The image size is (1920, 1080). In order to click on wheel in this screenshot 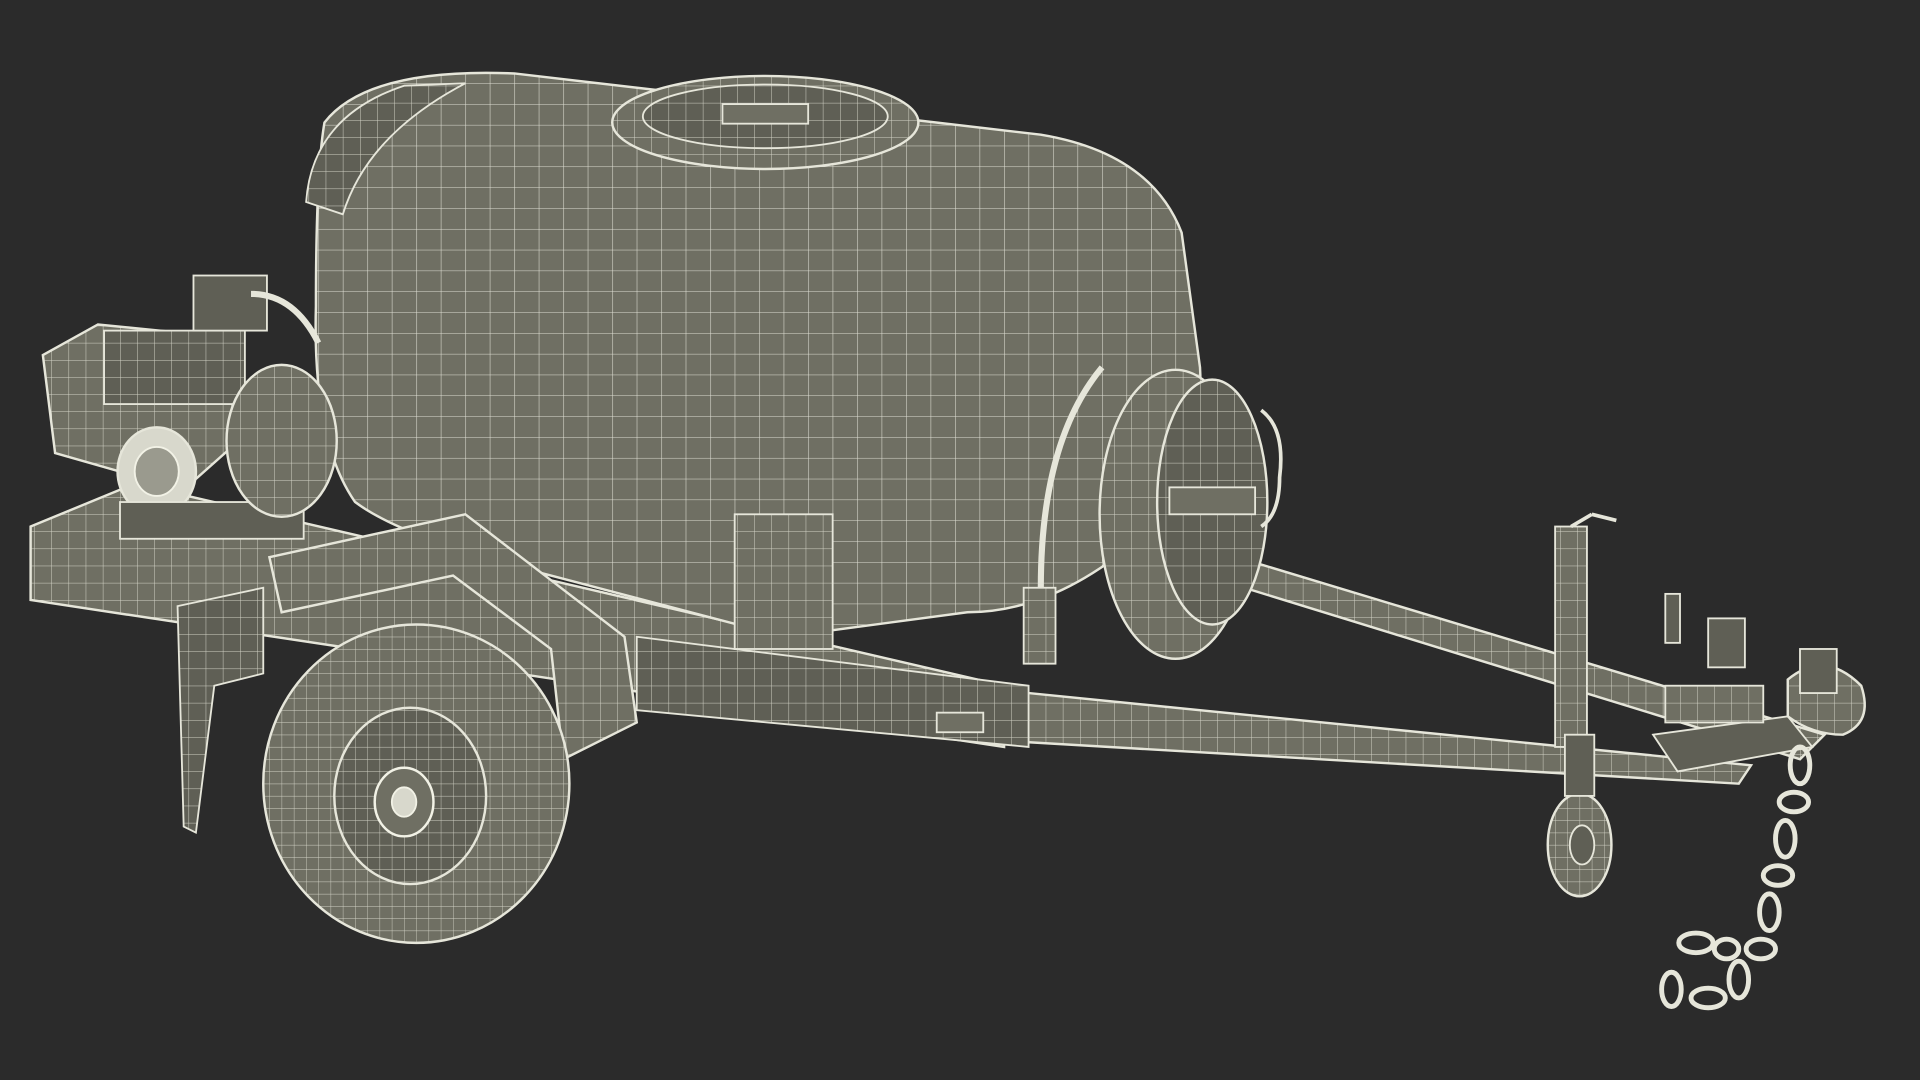, I will do `click(416, 784)`.